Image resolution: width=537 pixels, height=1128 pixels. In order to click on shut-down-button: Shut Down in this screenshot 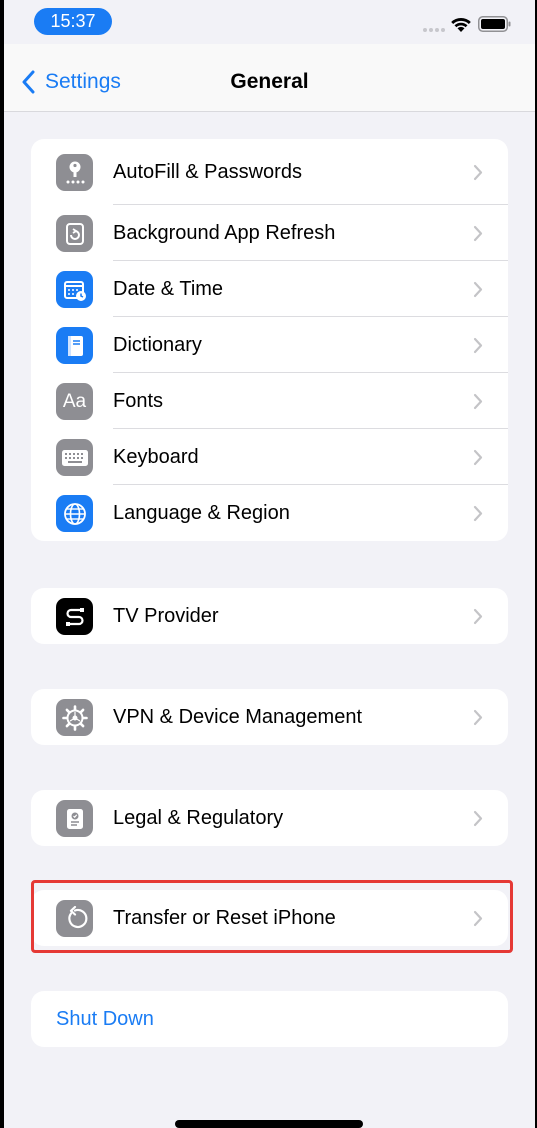, I will do `click(269, 1019)`.